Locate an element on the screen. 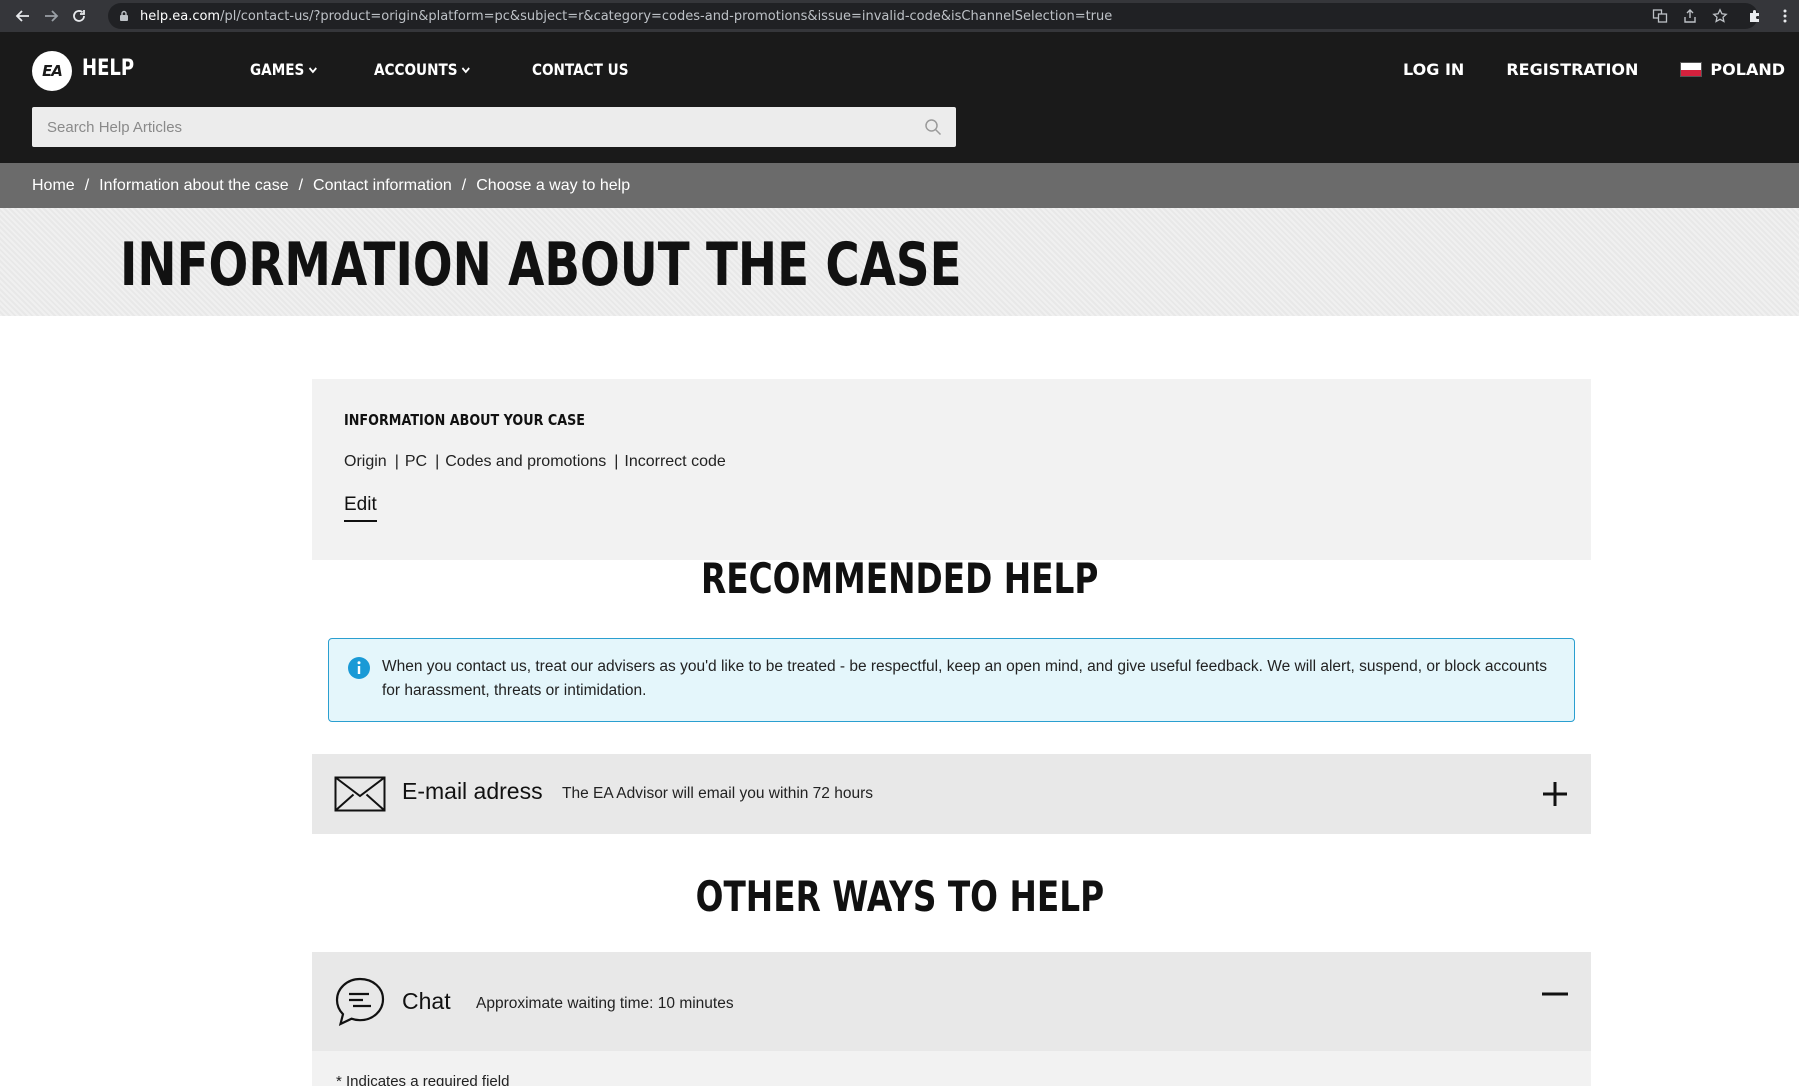  nav-contact-us-label: CONTACT US is located at coordinates (580, 69).